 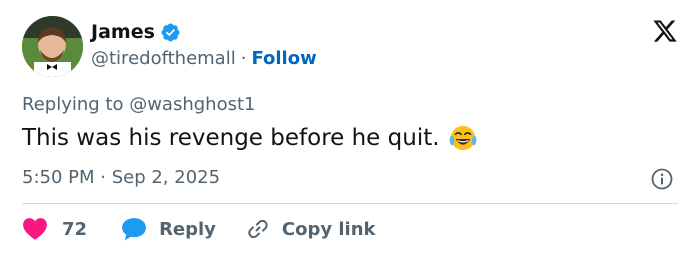 I want to click on author-name: James, so click(x=123, y=32).